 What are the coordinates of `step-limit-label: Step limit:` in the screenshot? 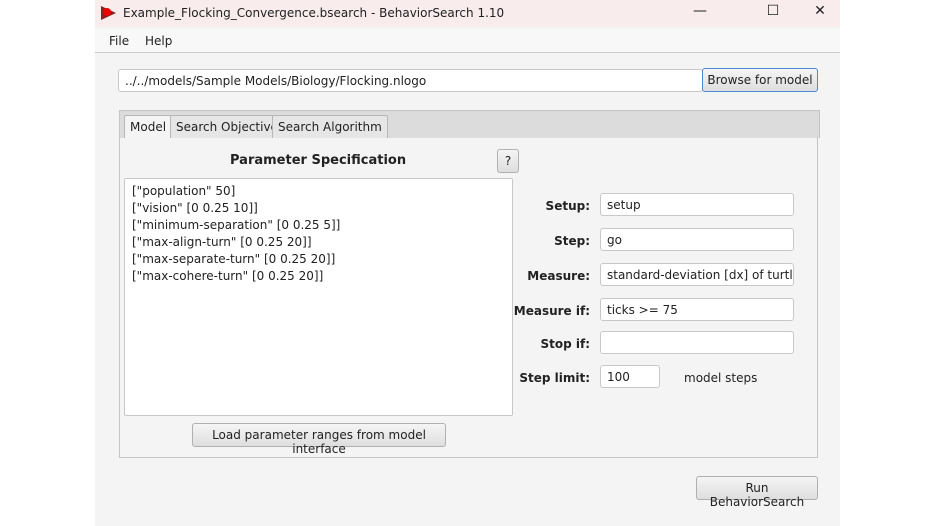 It's located at (554, 378).